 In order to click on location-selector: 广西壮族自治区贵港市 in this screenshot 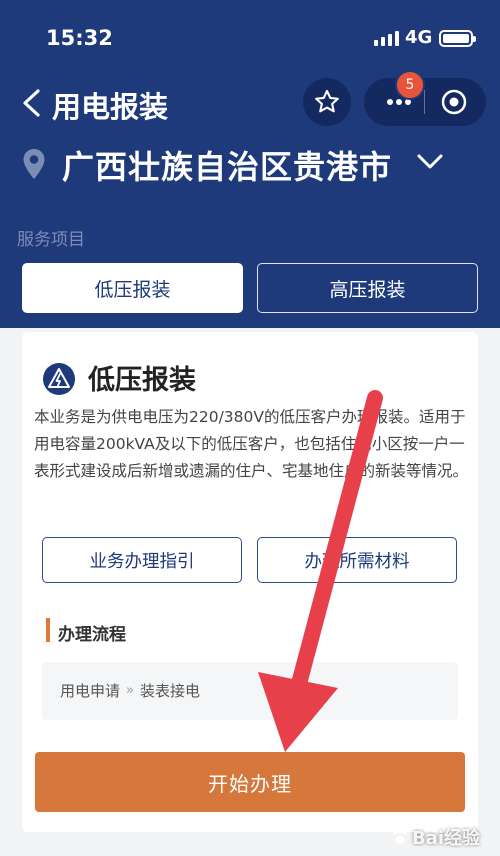, I will do `click(250, 165)`.